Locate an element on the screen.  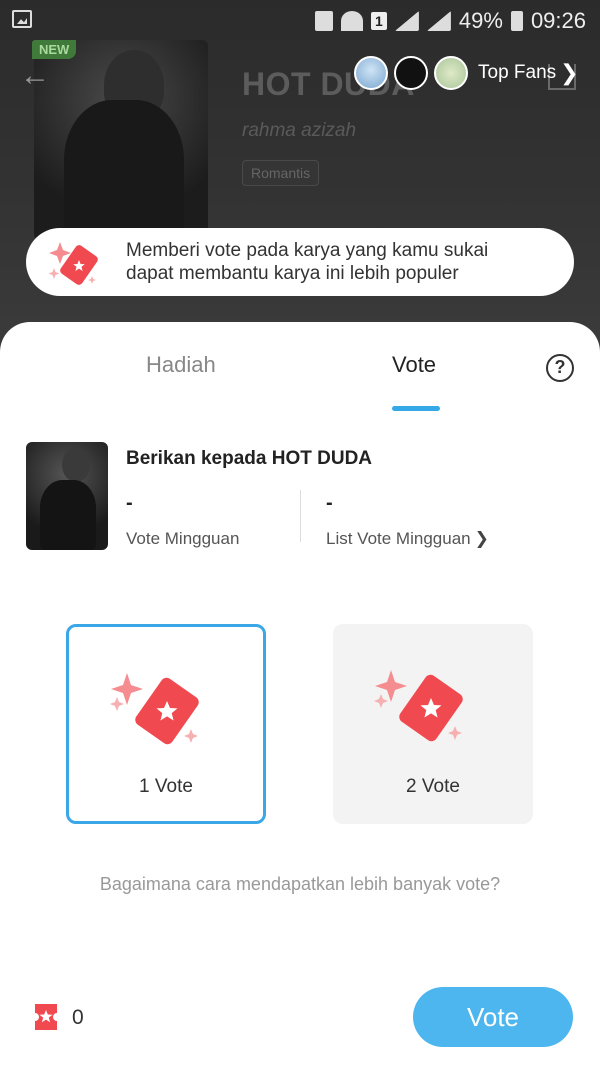
sim-badge: 1 is located at coordinates (378, 21).